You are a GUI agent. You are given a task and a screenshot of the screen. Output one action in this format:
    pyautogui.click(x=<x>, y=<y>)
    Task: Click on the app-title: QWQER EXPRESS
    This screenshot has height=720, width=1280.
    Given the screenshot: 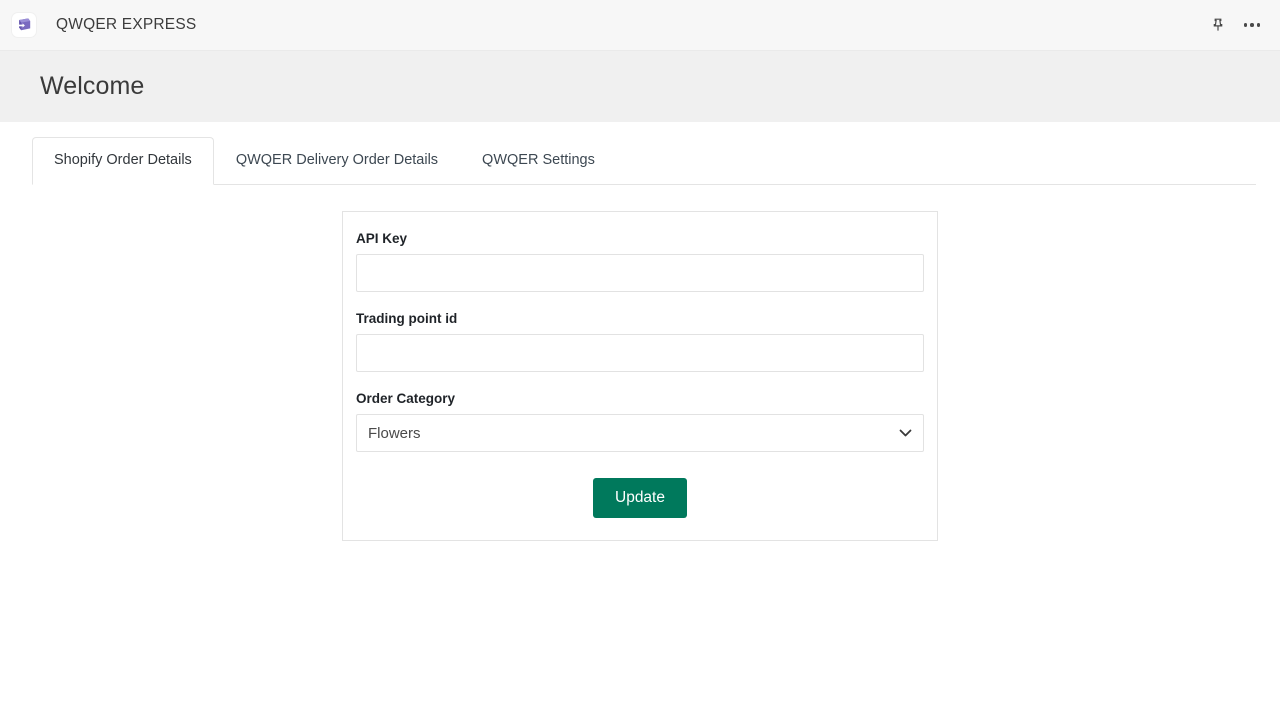 What is the action you would take?
    pyautogui.click(x=126, y=24)
    